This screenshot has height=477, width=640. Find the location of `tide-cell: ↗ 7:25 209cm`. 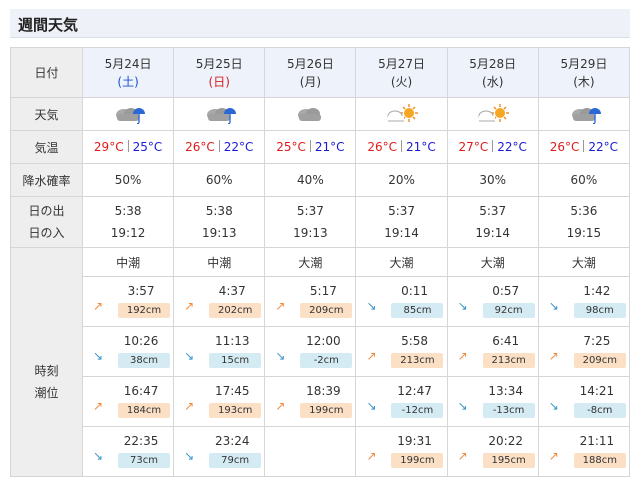

tide-cell: ↗ 7:25 209cm is located at coordinates (584, 351).